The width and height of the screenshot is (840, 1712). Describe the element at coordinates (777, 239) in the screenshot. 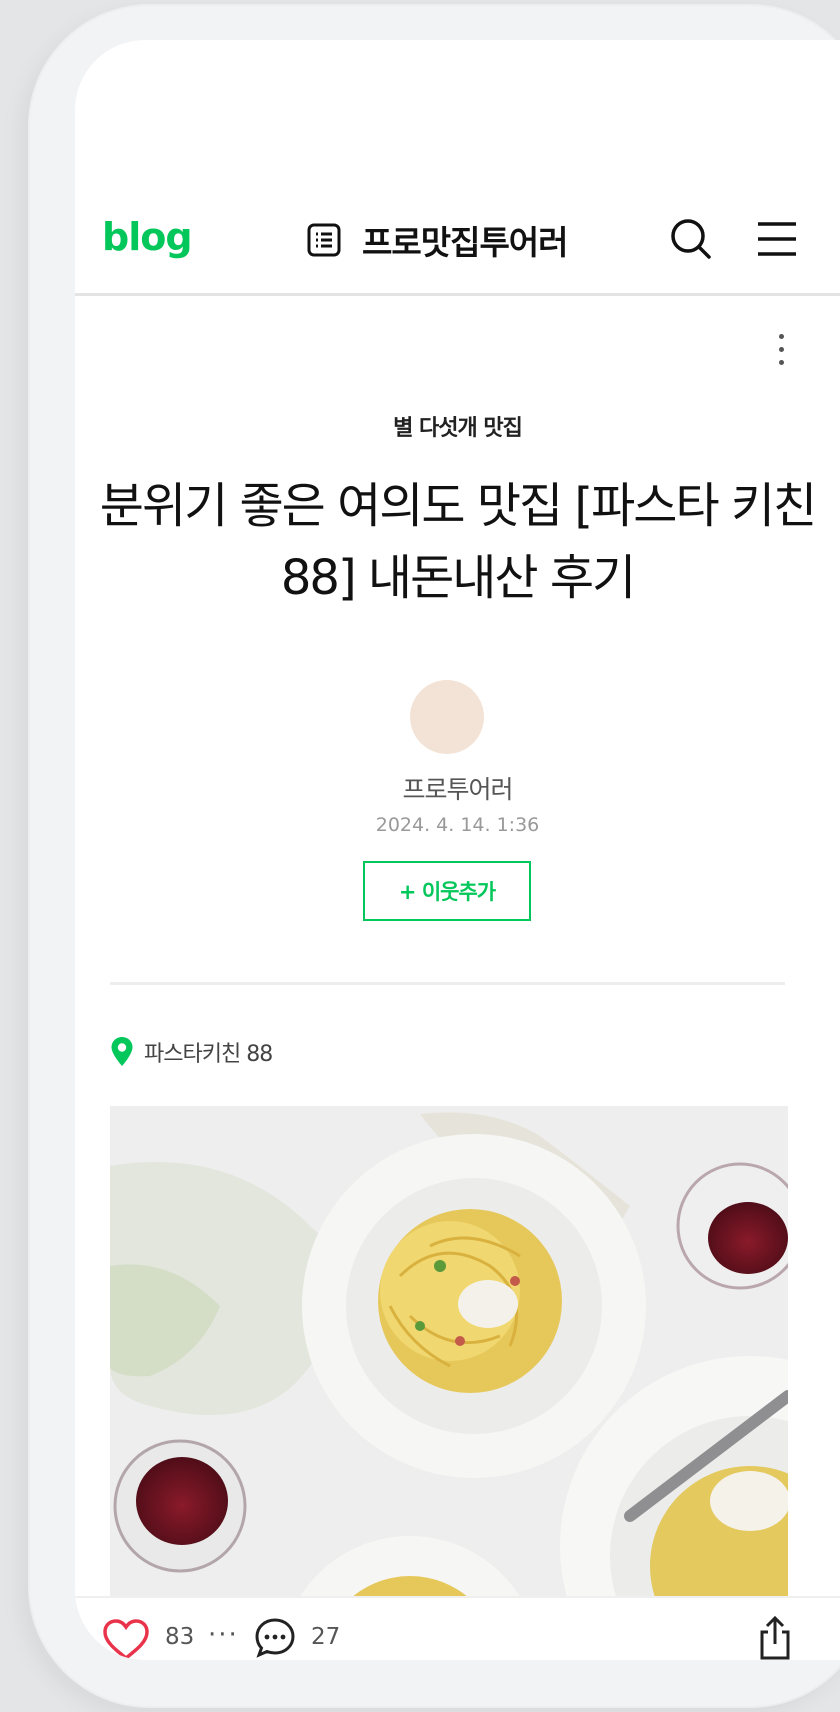

I see `menu-icon` at that location.